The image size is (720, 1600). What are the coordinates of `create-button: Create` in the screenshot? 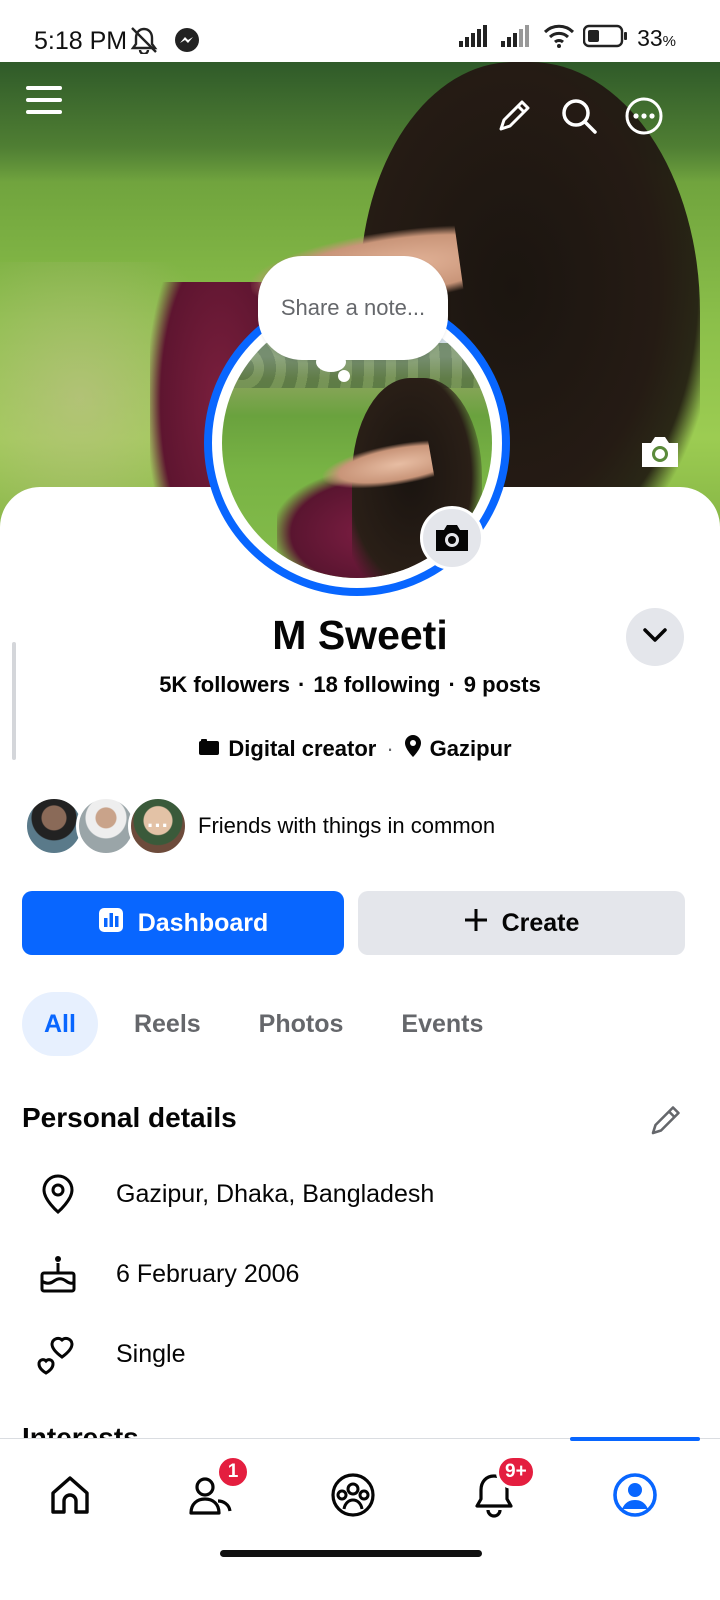 It's located at (521, 923).